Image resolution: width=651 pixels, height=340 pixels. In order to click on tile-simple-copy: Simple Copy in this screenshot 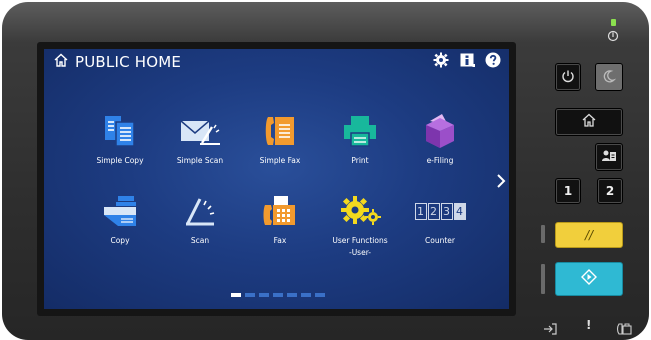, I will do `click(120, 139)`.